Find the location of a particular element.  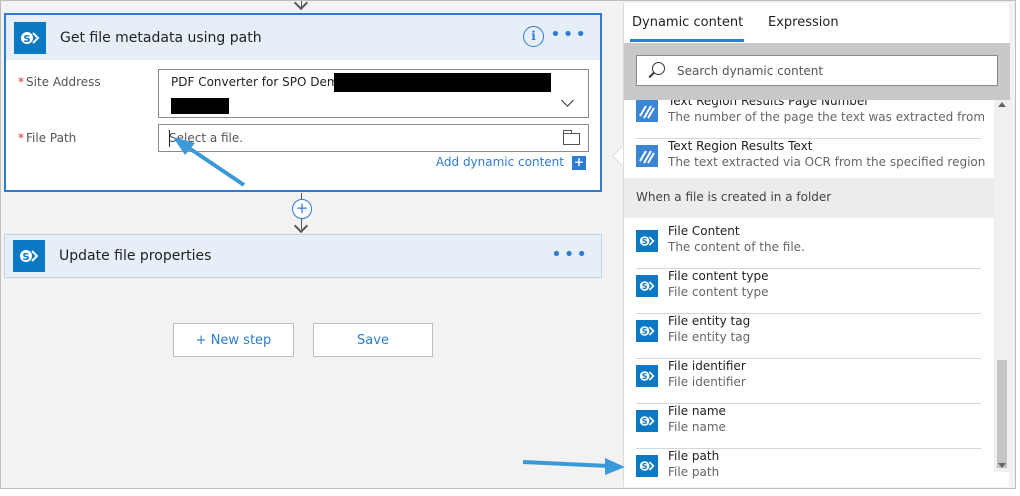

info-icon: i is located at coordinates (533, 36).